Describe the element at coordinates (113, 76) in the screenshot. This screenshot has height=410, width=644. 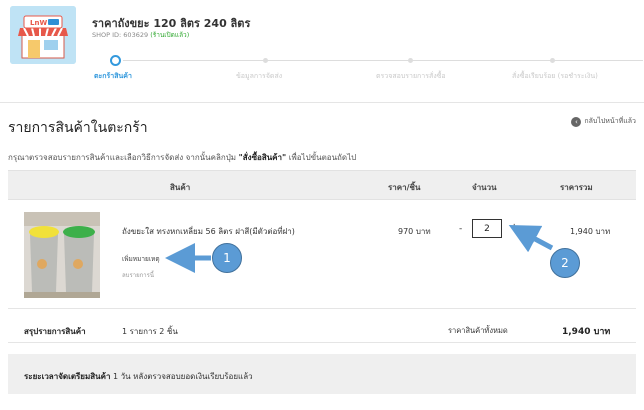
I see `step-1-label: ตะกร้าสินค้า` at that location.